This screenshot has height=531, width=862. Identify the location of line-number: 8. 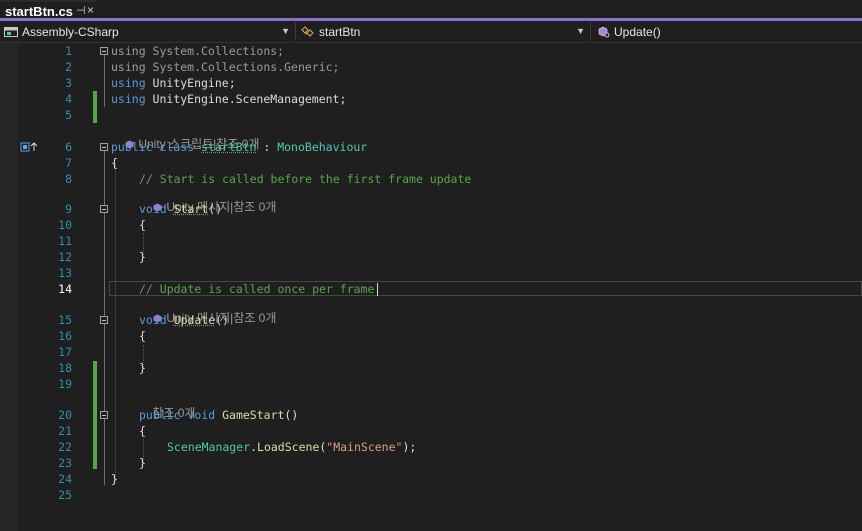
(68, 179).